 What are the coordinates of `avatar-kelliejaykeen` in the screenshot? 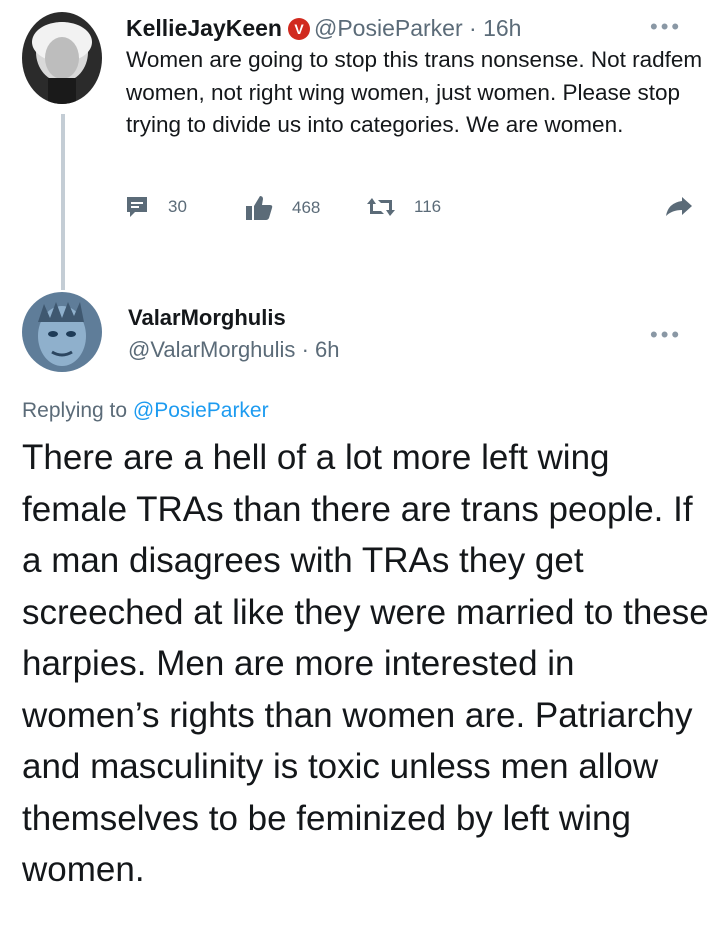 It's located at (62, 58).